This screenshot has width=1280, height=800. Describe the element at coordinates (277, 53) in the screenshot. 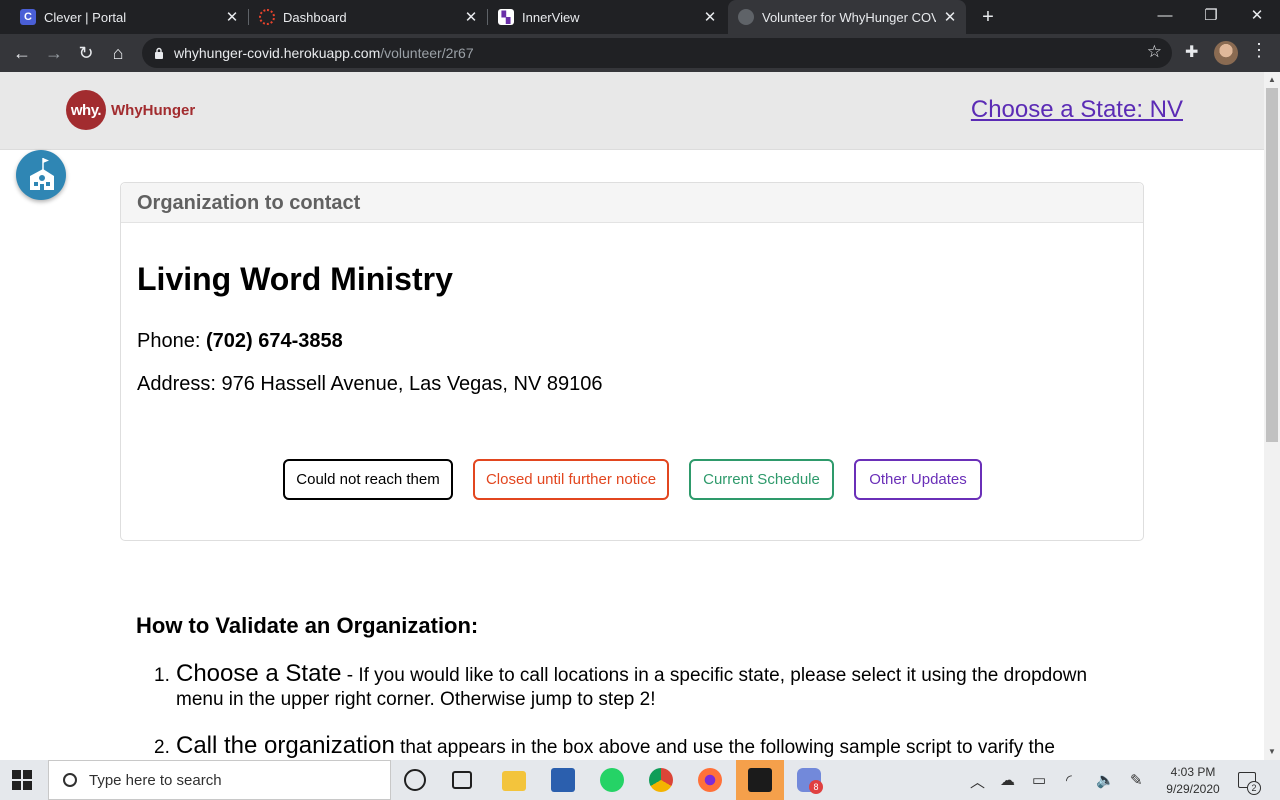

I see `url-host: whyhunger-covid.herokuapp.com` at that location.